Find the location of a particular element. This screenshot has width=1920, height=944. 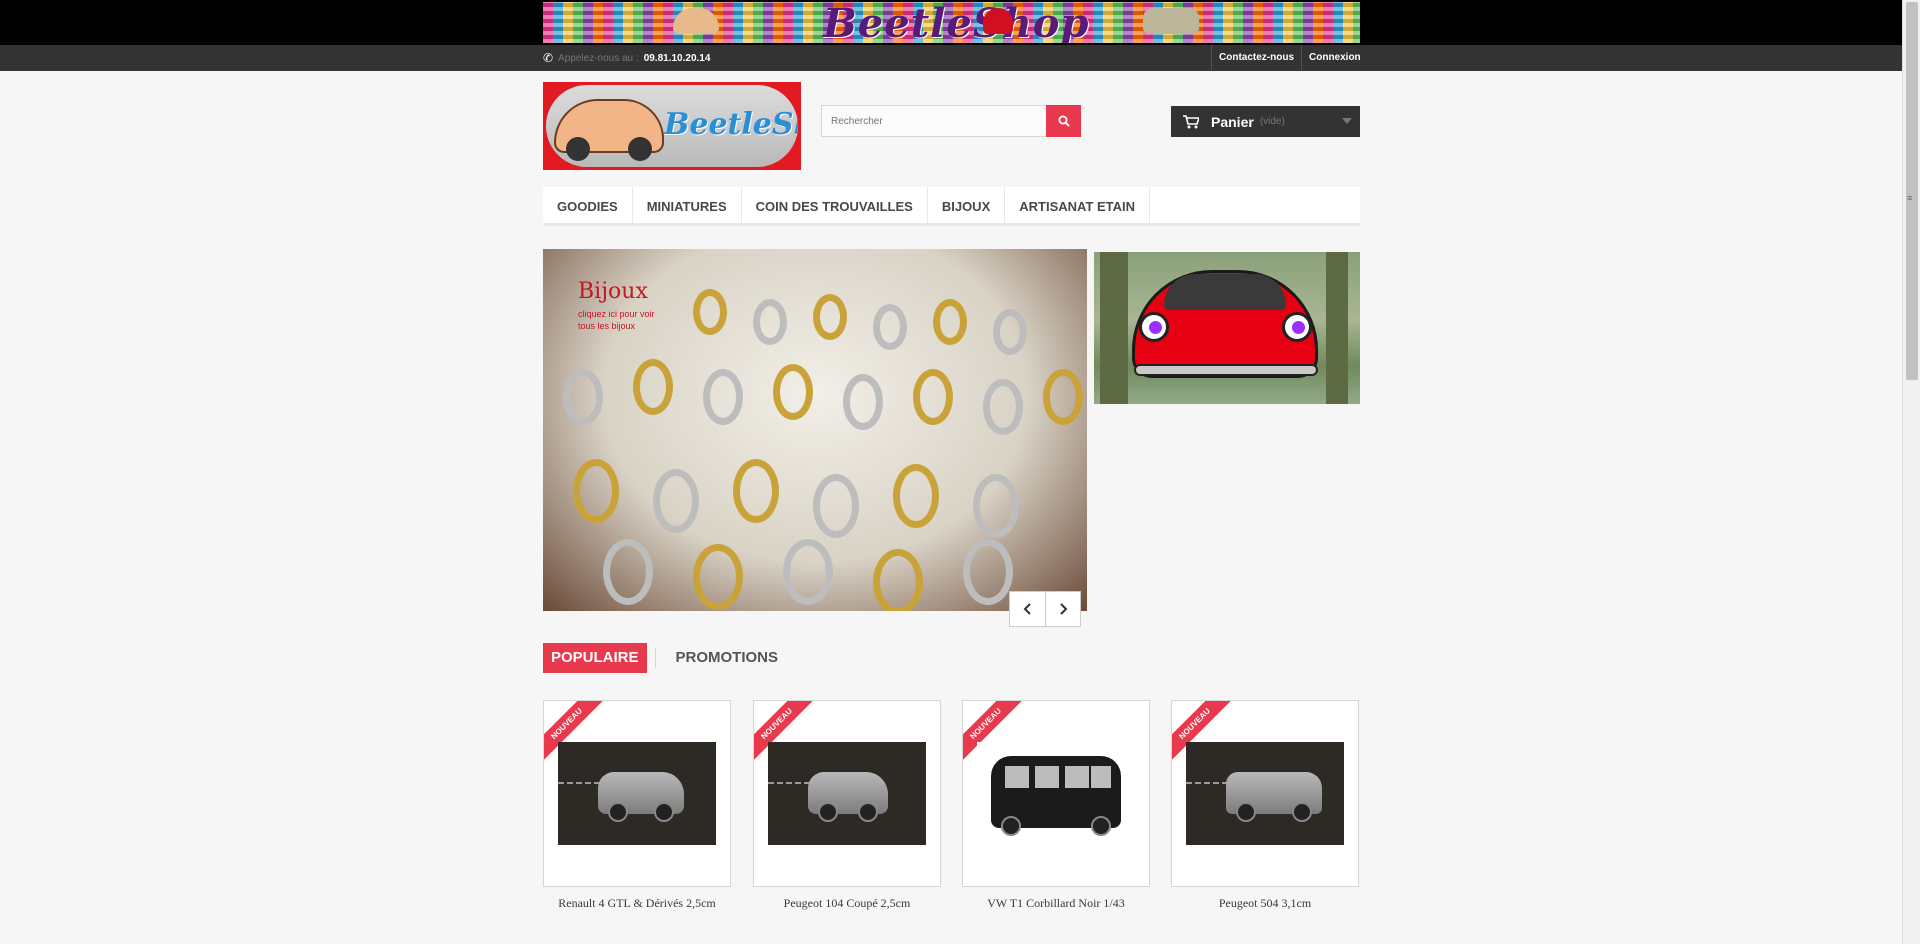

beetle-windshield is located at coordinates (1225, 292).